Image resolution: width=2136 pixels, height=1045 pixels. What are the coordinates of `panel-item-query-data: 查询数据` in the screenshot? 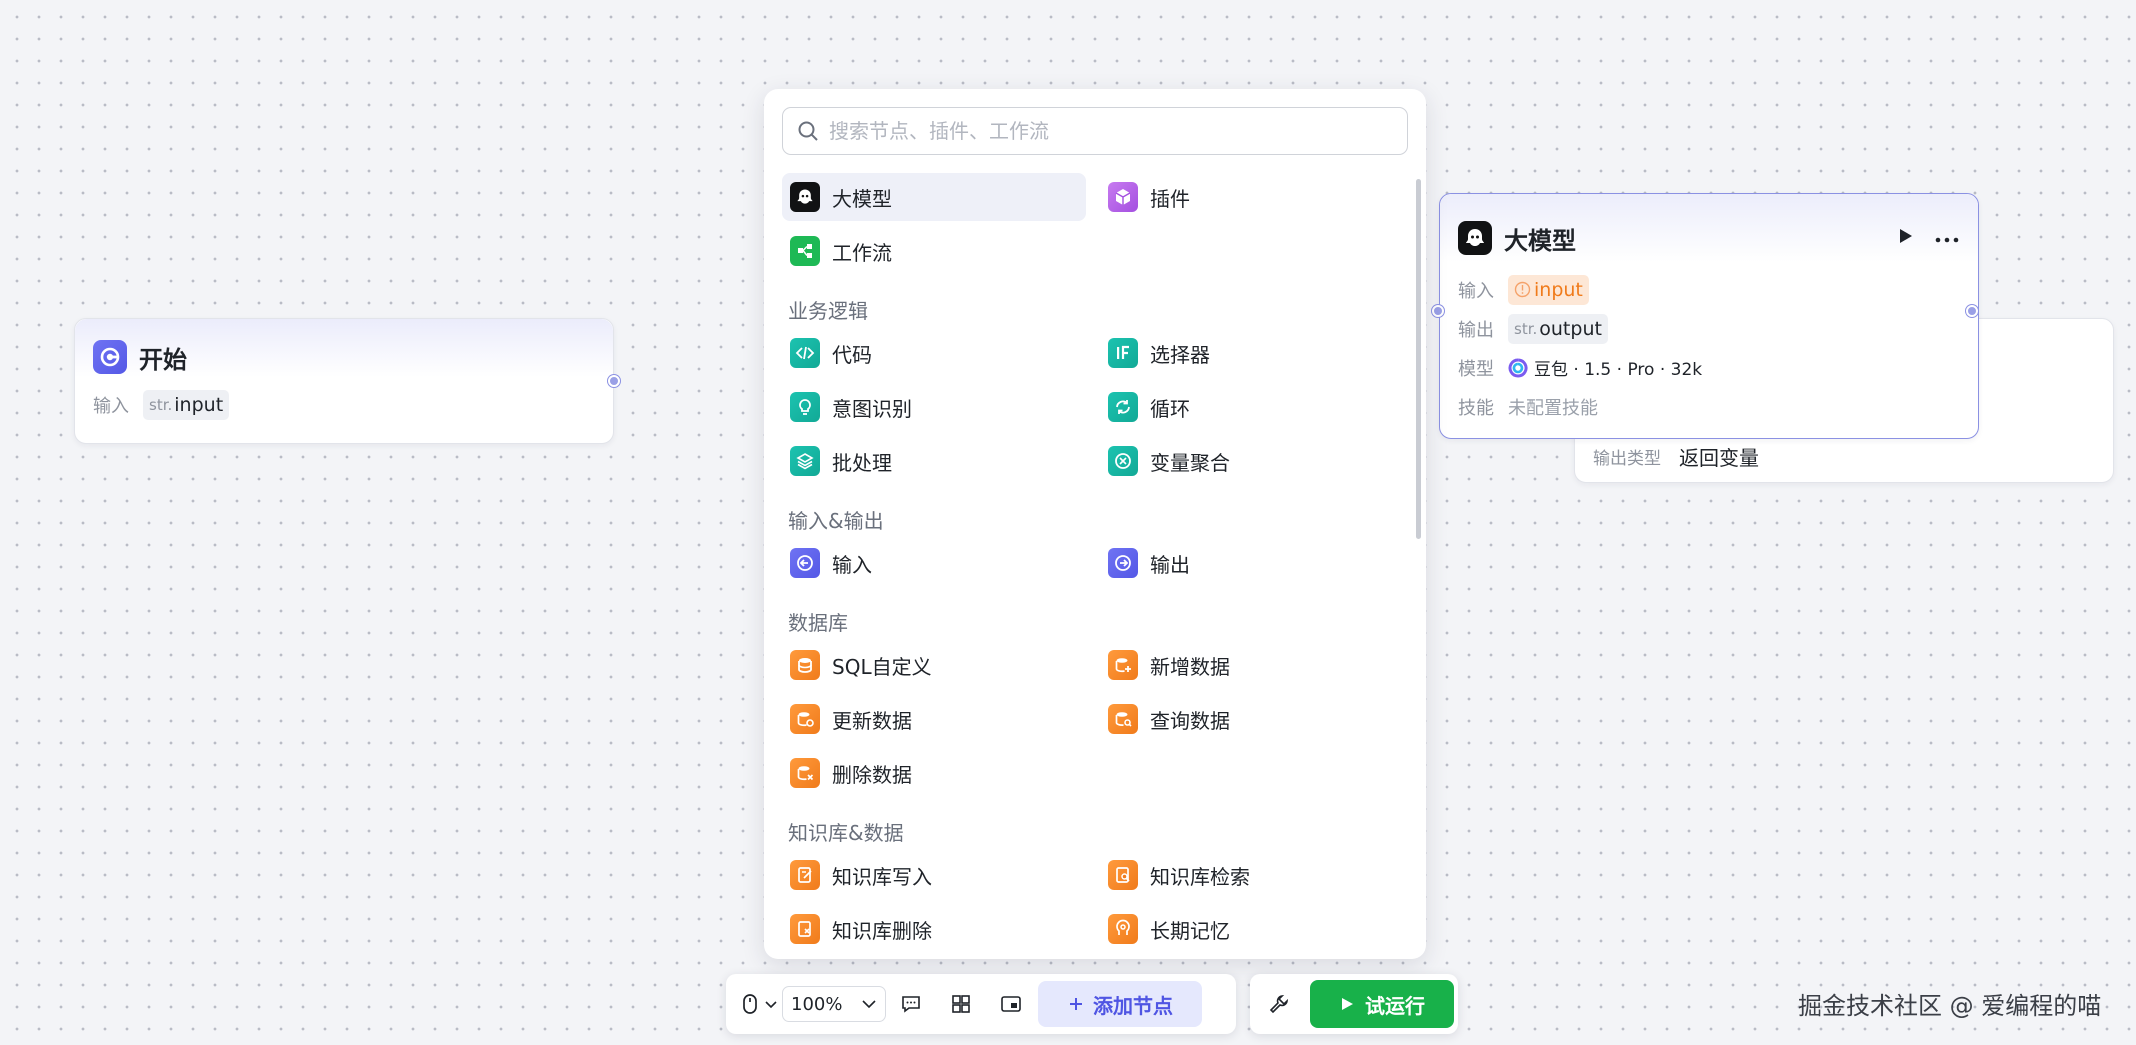 It's located at (1252, 719).